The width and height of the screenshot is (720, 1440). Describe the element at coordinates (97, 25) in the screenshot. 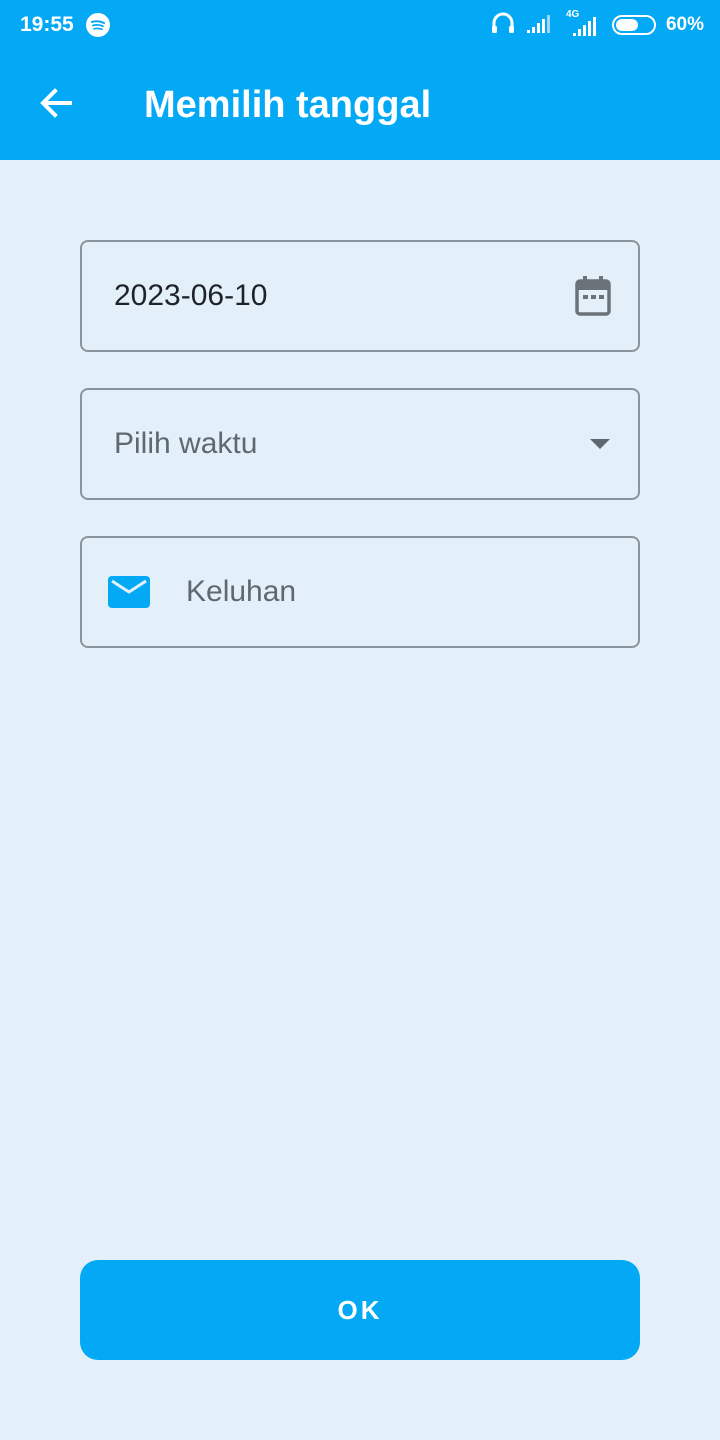

I see `spotify-icon` at that location.